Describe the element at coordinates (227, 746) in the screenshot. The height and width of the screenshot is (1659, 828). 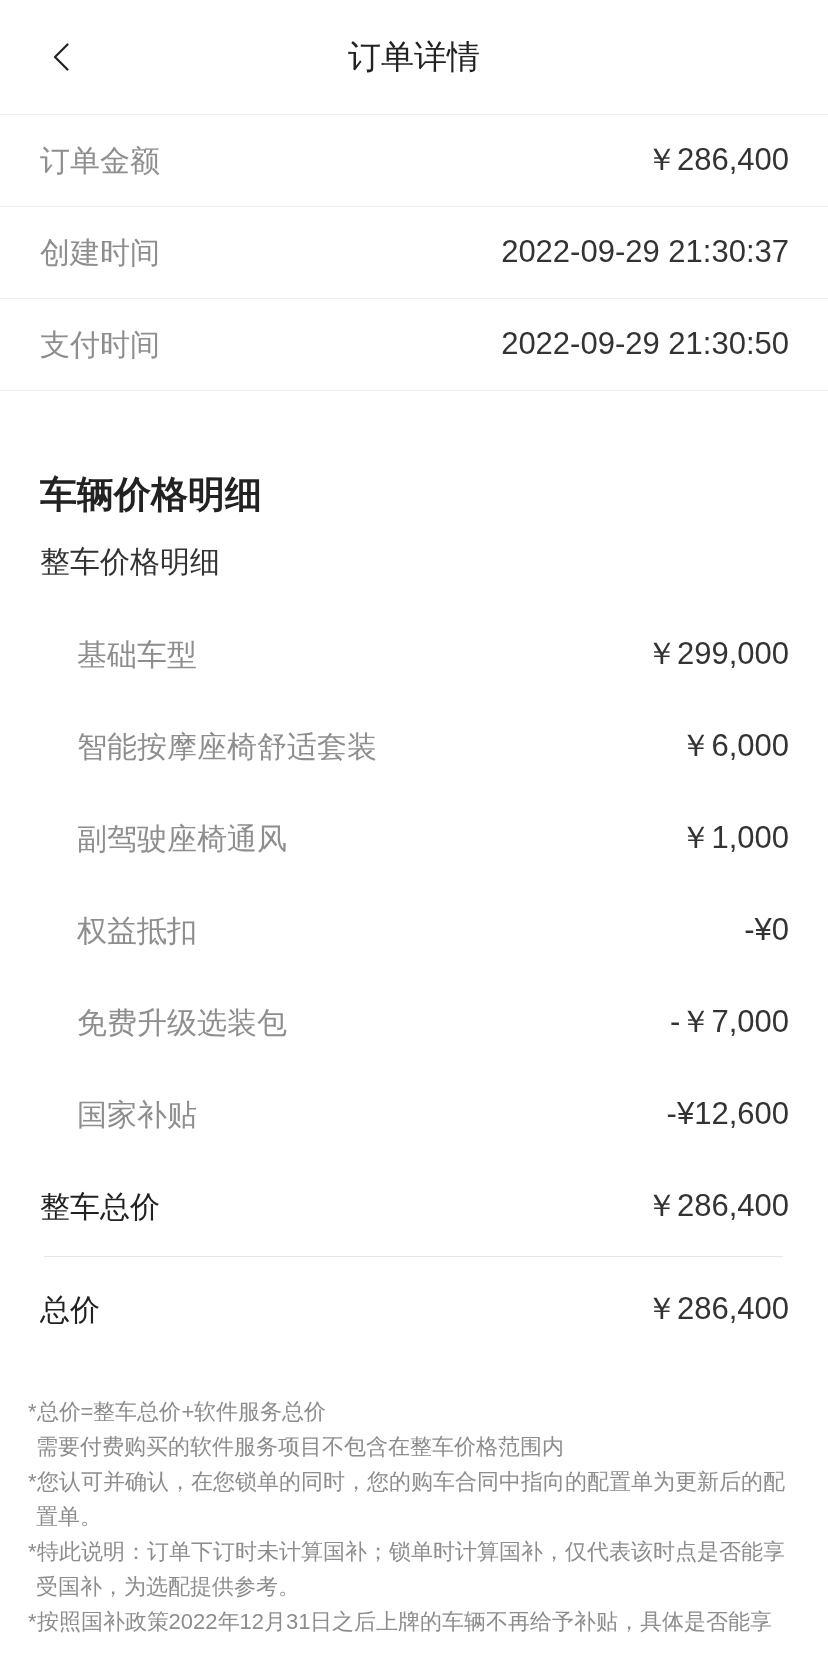
I see `price-item-label: 智能按摩座椅舒适套装` at that location.